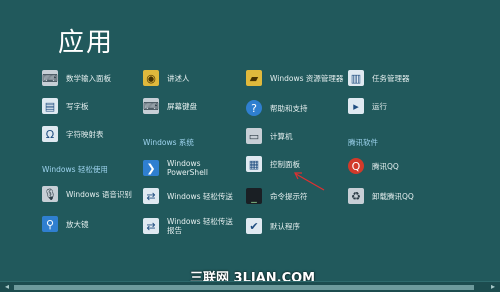 Image resolution: width=500 pixels, height=292 pixels. I want to click on group-header-system: Windows 系统, so click(168, 142).